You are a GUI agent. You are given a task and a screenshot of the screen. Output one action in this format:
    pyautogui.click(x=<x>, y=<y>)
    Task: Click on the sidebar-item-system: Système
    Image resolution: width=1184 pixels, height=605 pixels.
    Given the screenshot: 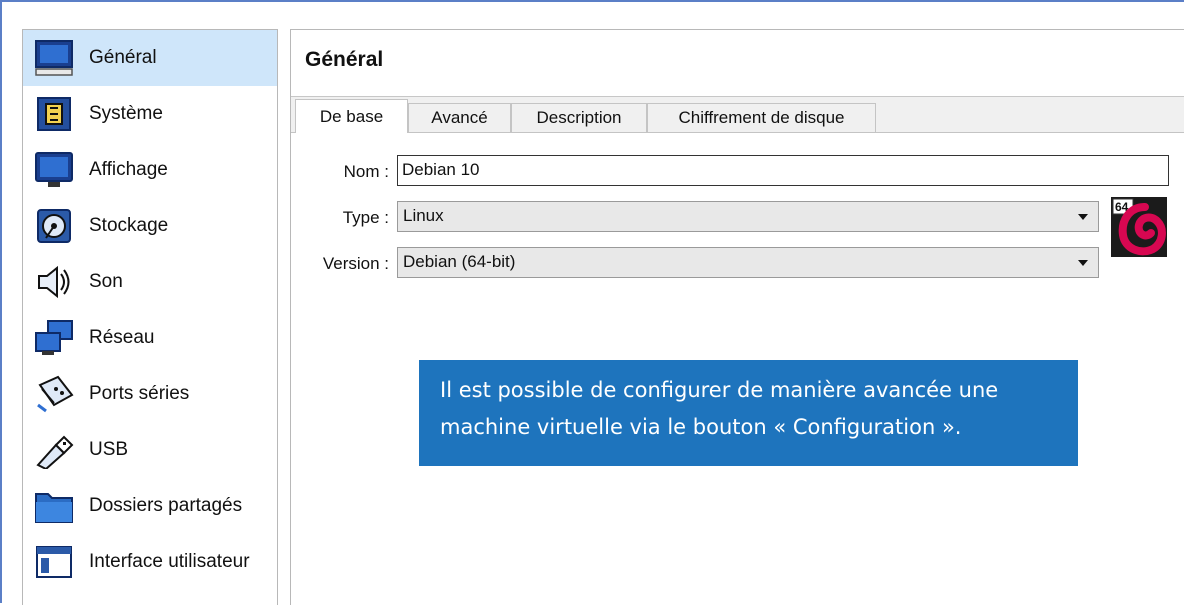 What is the action you would take?
    pyautogui.click(x=150, y=114)
    